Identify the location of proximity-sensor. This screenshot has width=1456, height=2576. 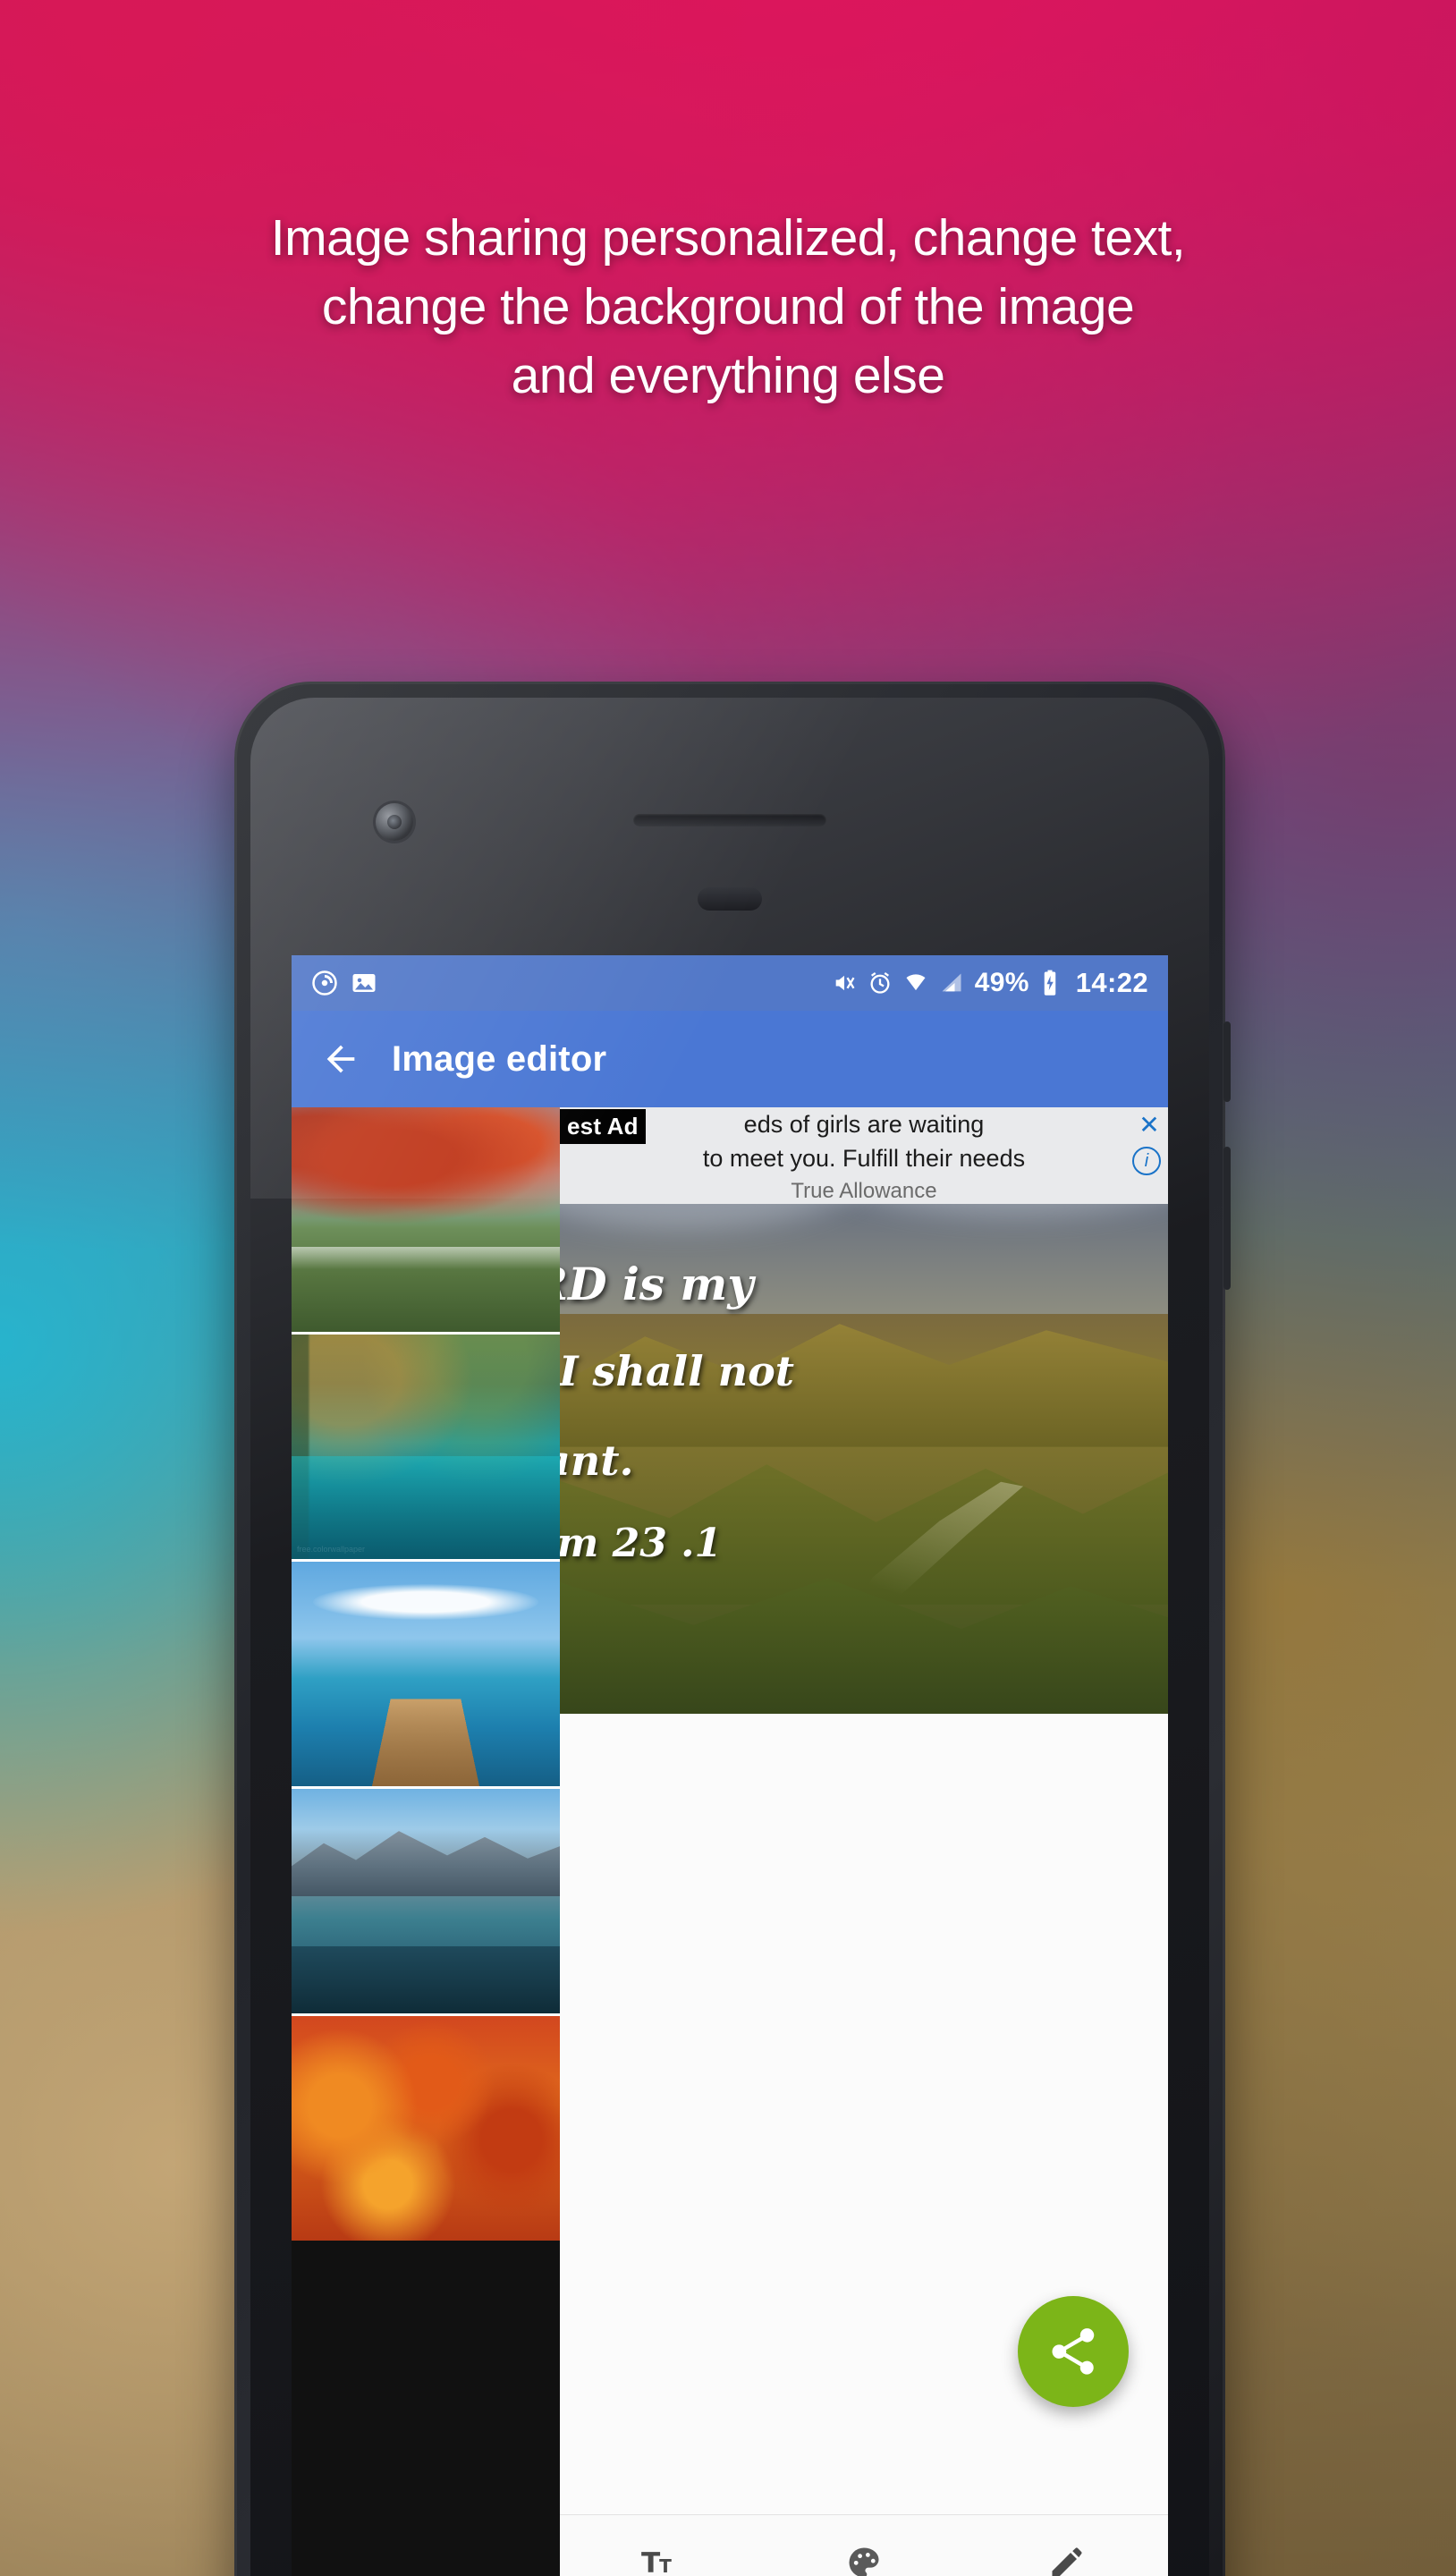
(730, 899).